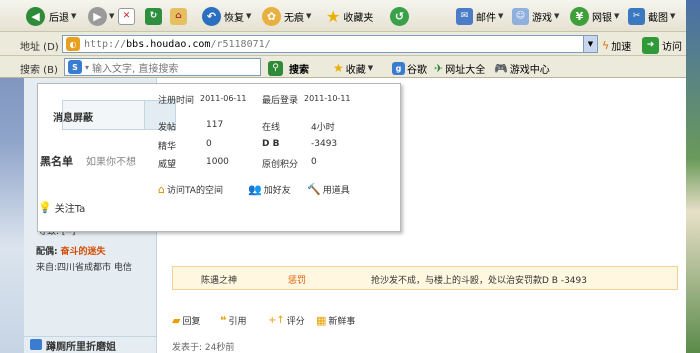 The image size is (700, 353). Describe the element at coordinates (203, 348) in the screenshot. I see `next-post-time: 发表于: 24秒前` at that location.